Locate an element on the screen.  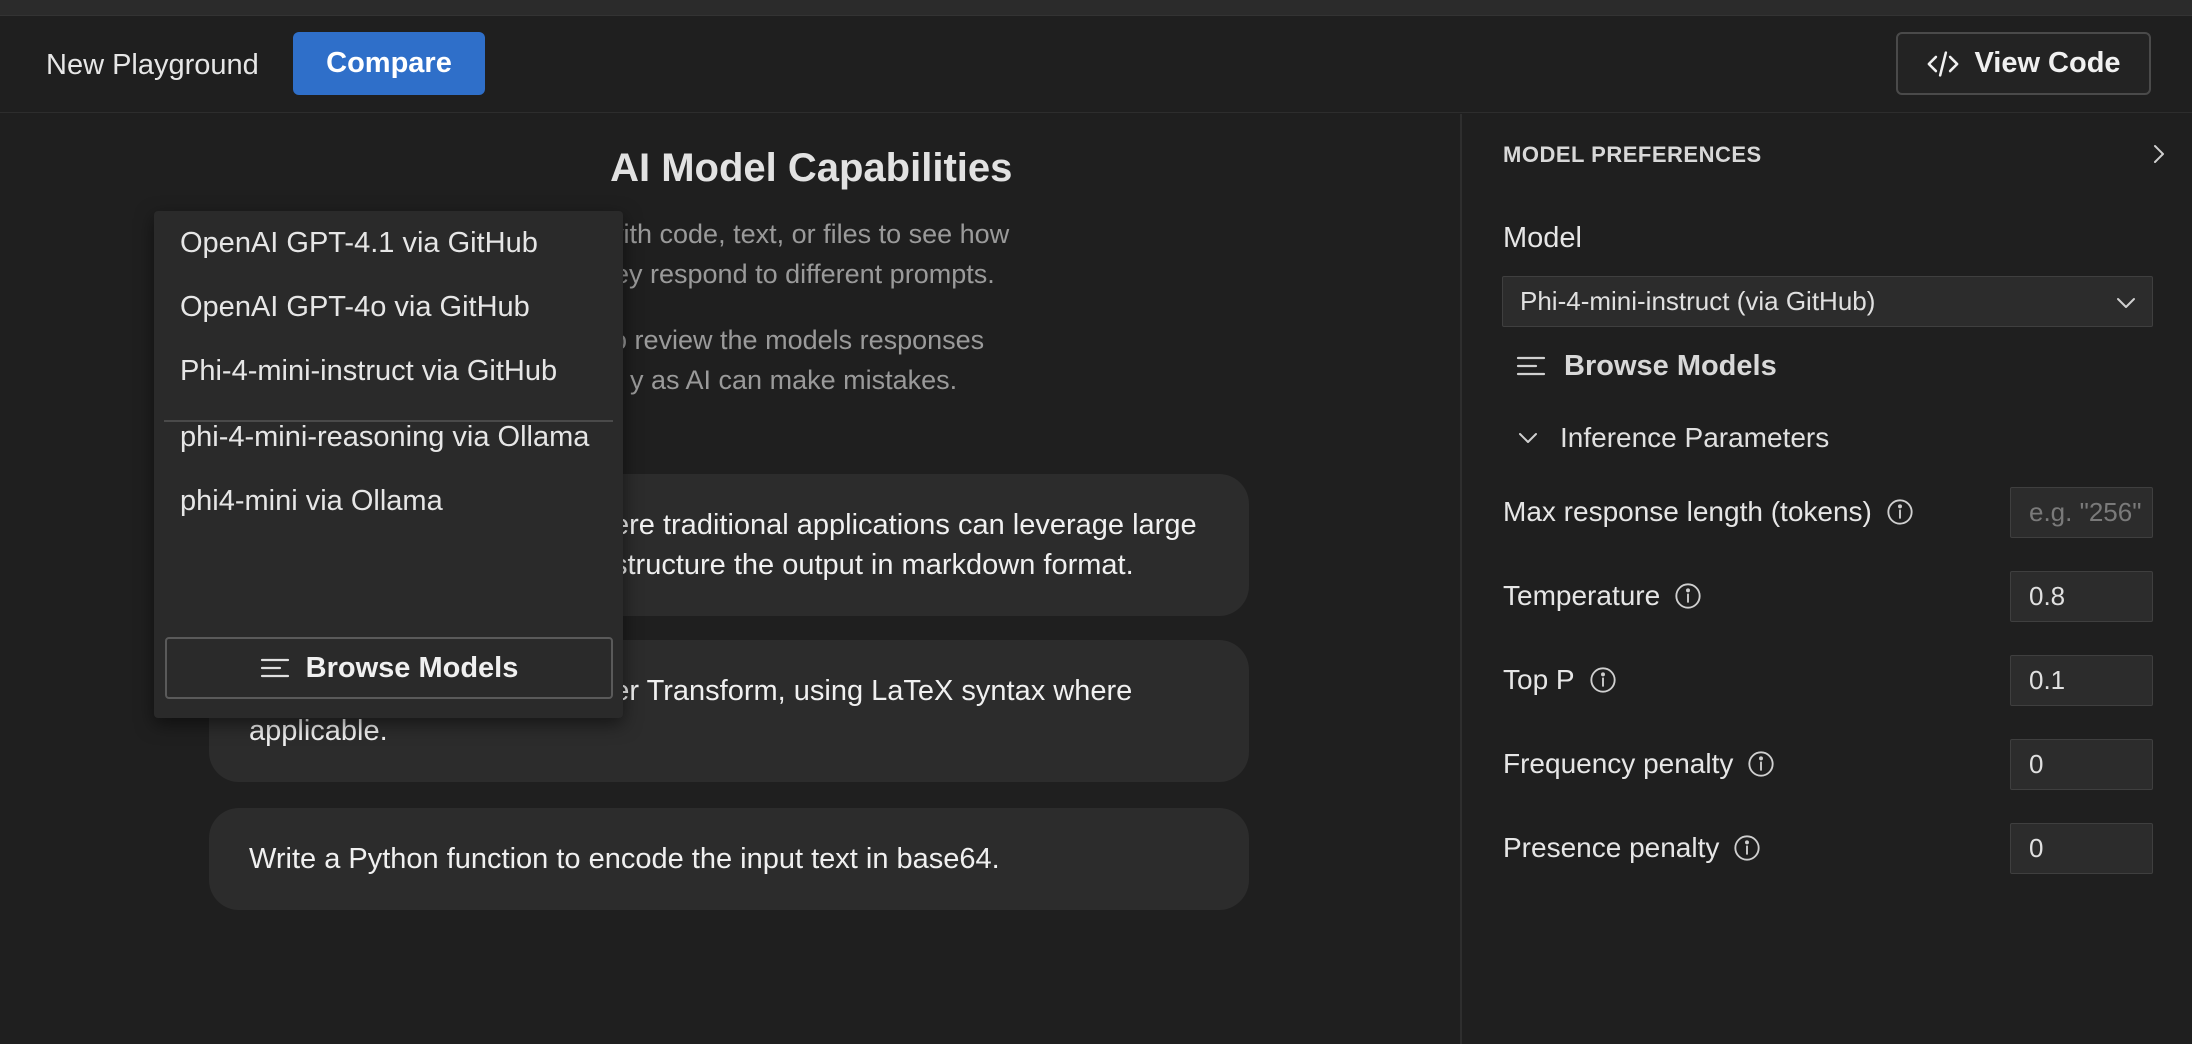
inference-parameters-label: Inference Parameters is located at coordinates (1695, 437).